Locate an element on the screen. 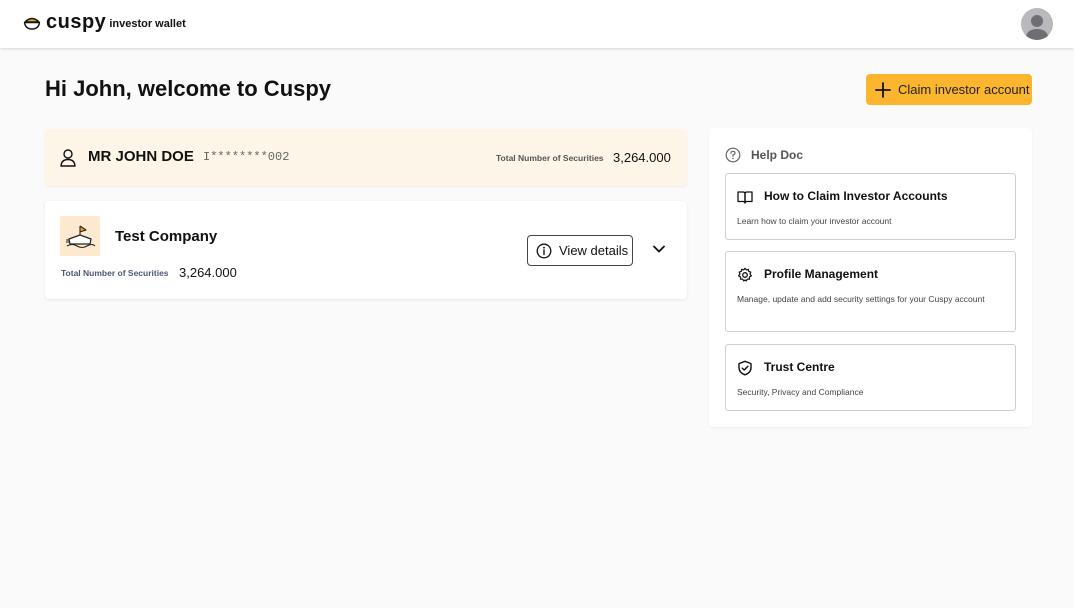 The width and height of the screenshot is (1074, 608). company-logo is located at coordinates (80, 236).